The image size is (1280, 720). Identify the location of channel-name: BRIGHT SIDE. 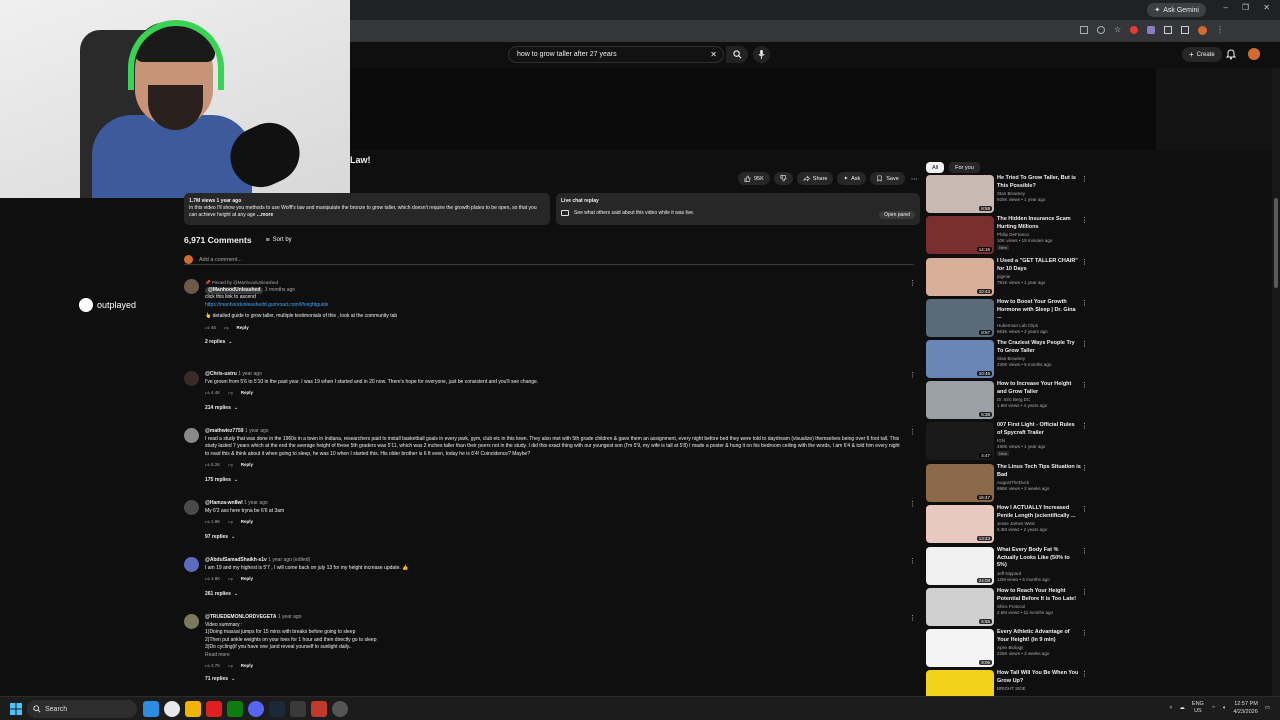
(1039, 689).